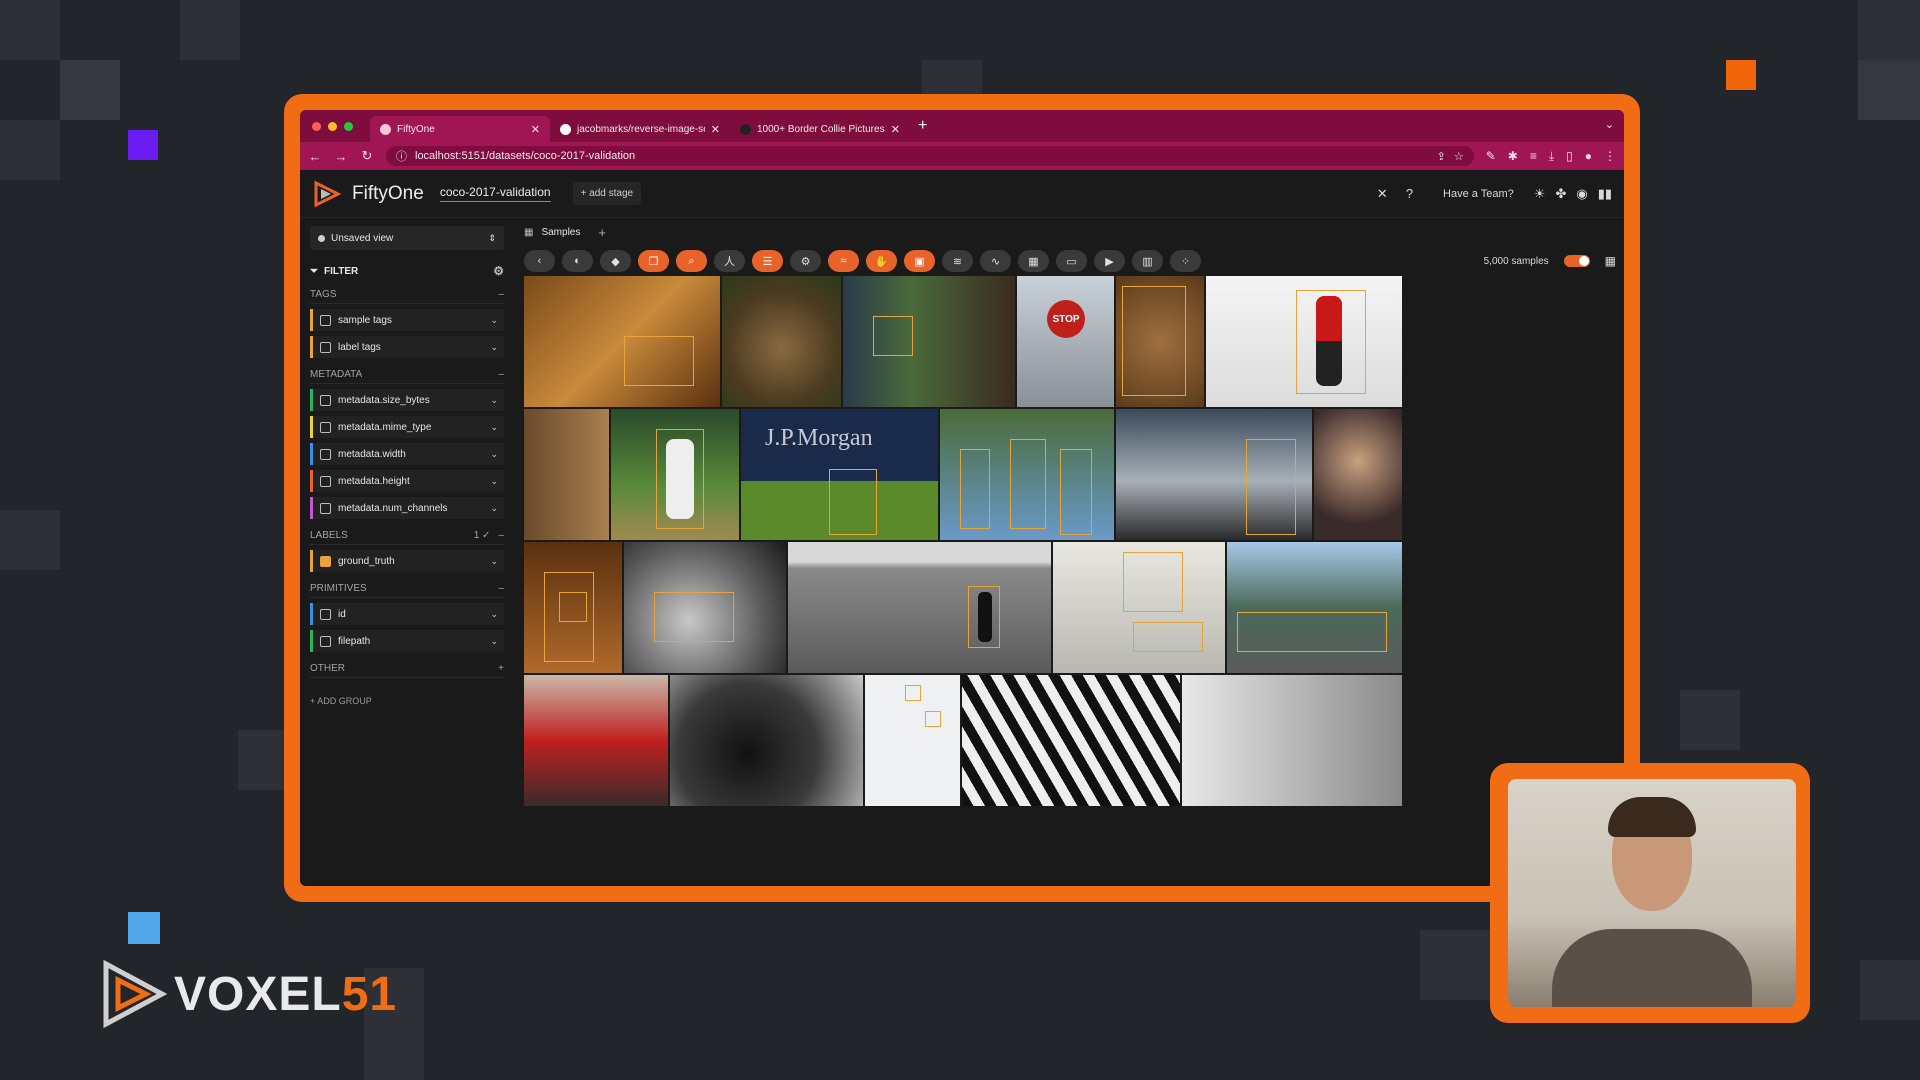  What do you see at coordinates (460, 129) in the screenshot?
I see `browser-tab-fiftyone: FiftyOne ✕` at bounding box center [460, 129].